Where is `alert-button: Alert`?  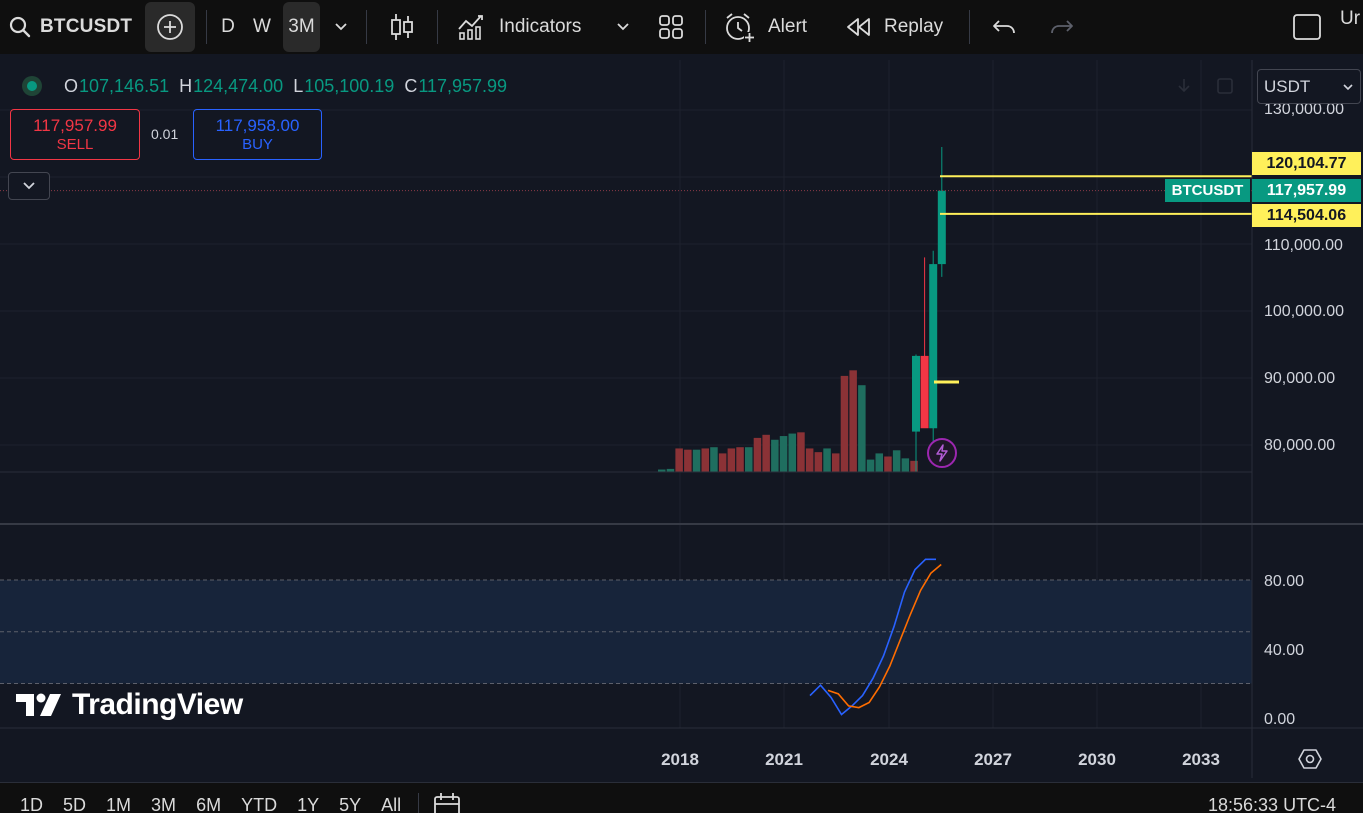 alert-button: Alert is located at coordinates (765, 27).